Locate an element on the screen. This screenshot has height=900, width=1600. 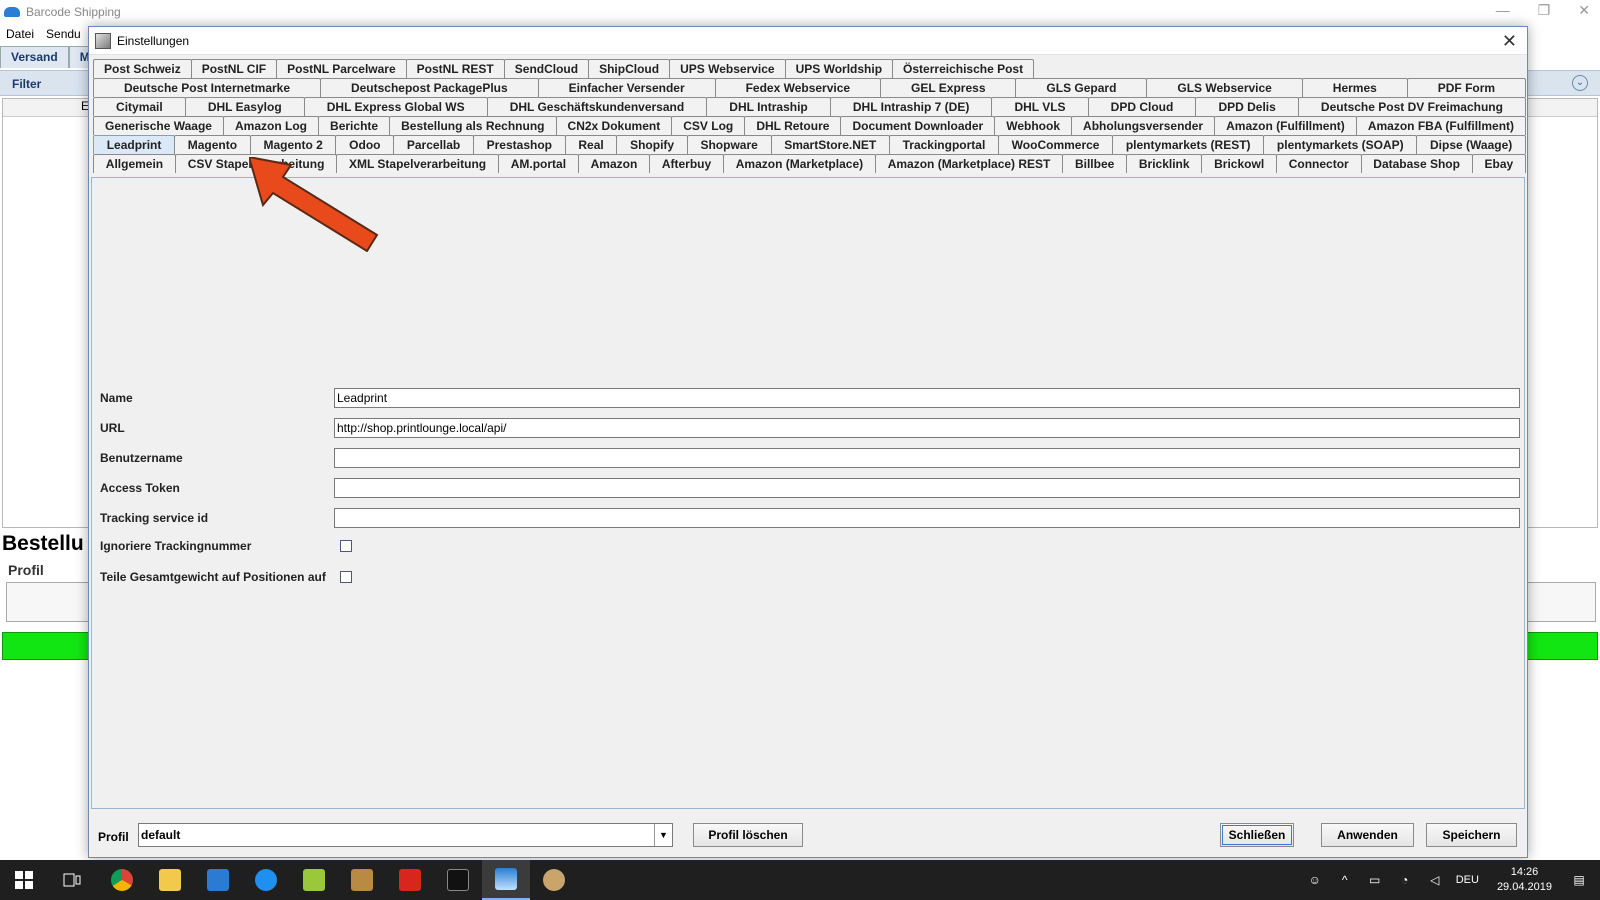
paint-icon is located at coordinates (554, 880).